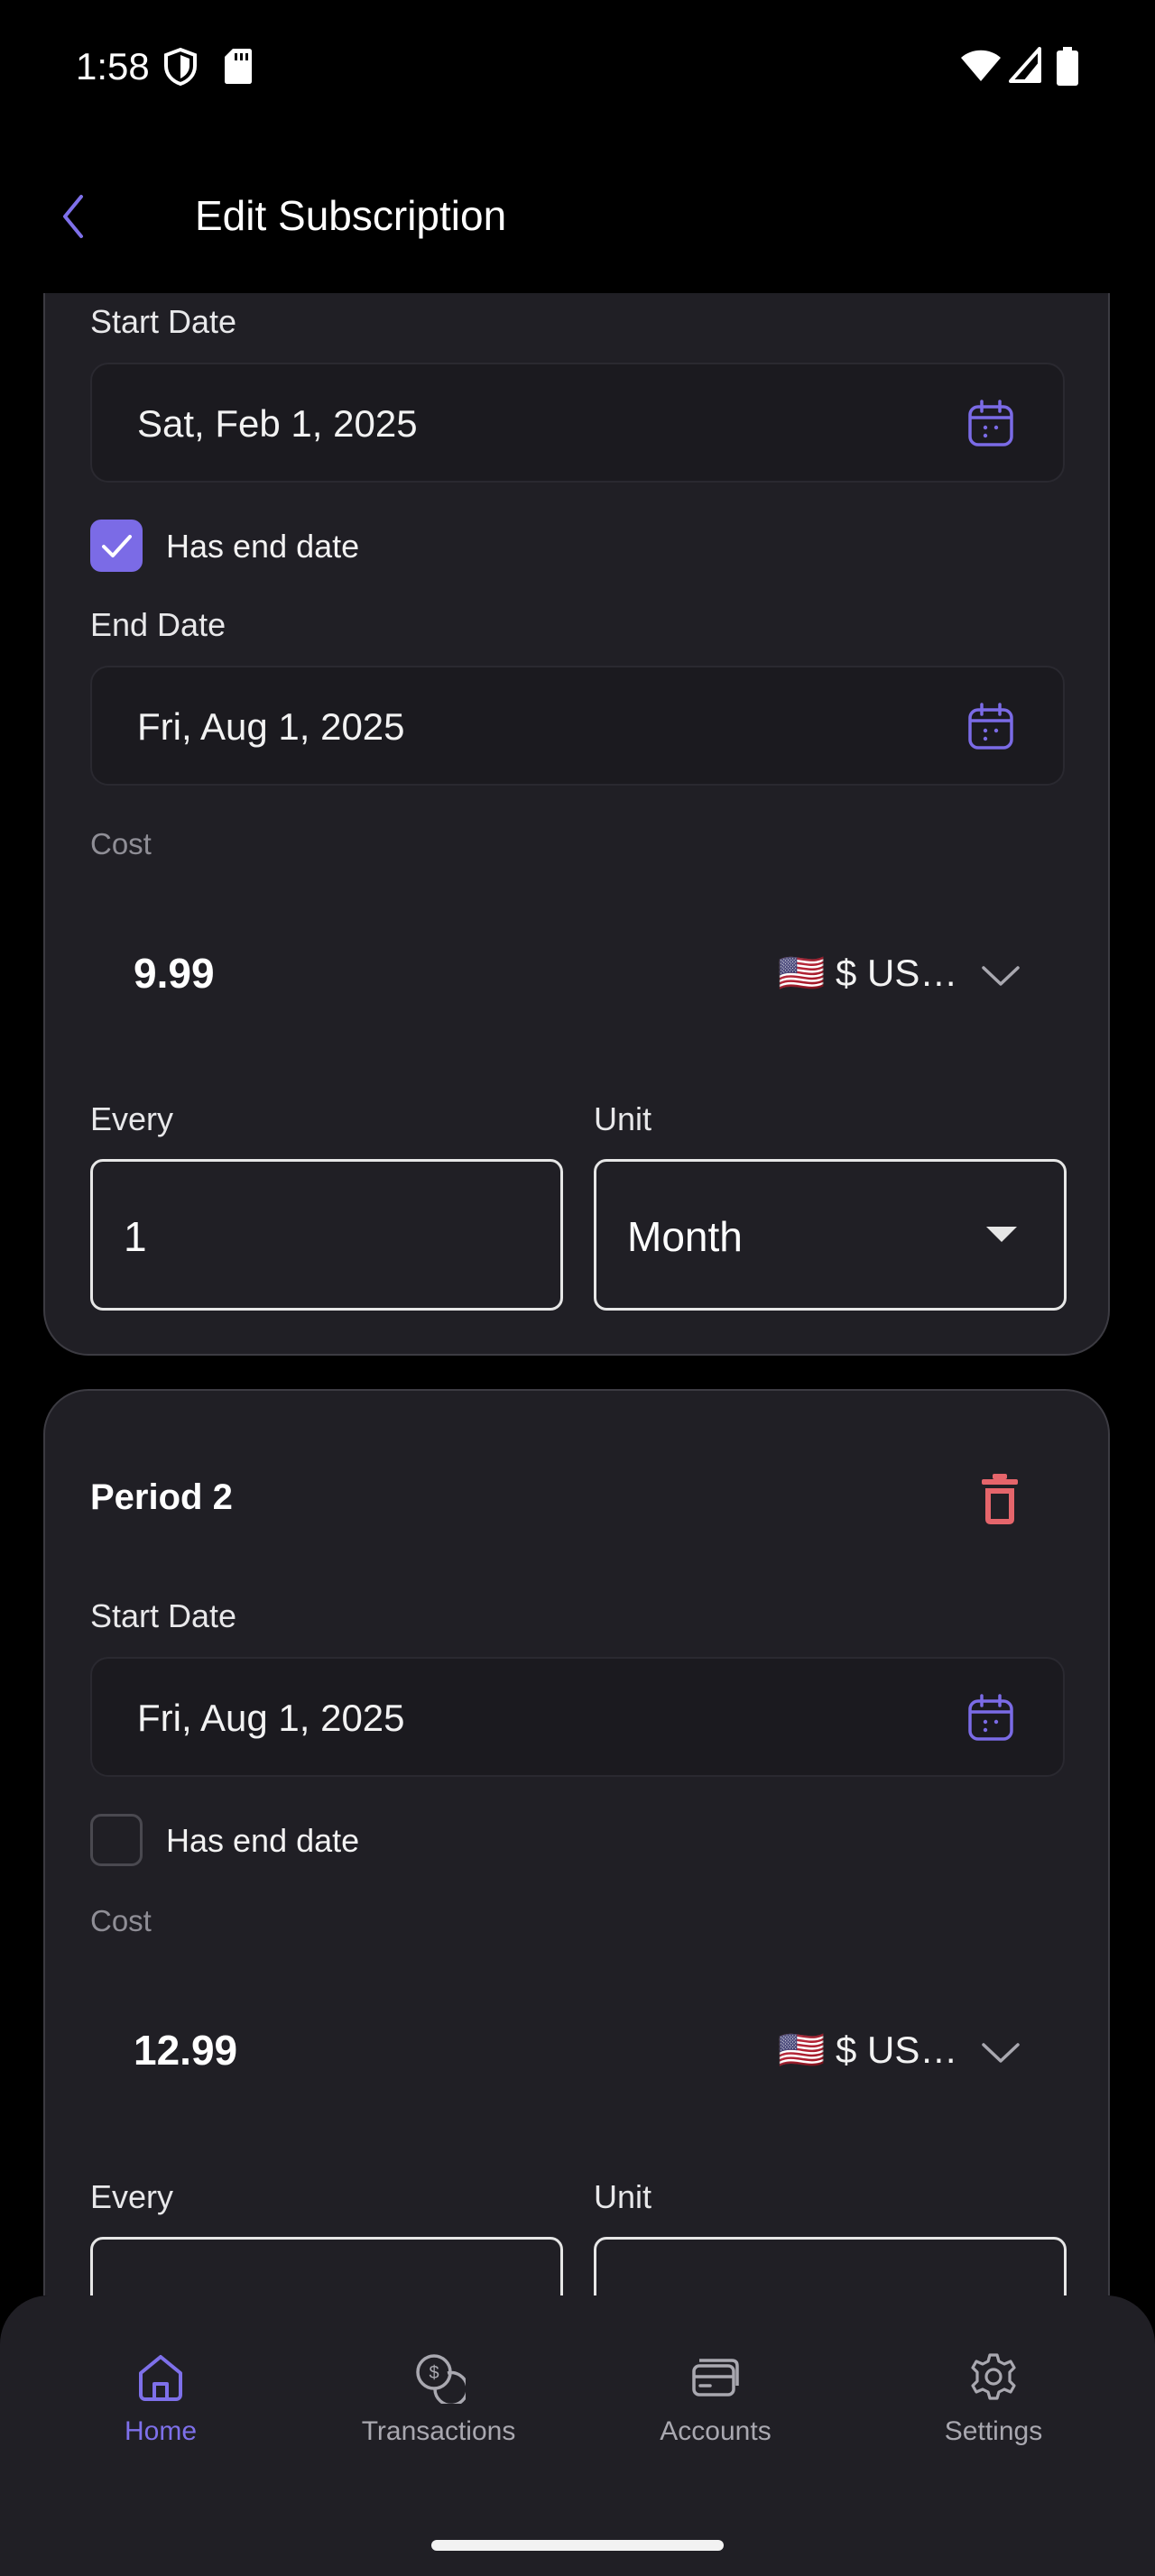 The width and height of the screenshot is (1155, 2576). Describe the element at coordinates (180, 67) in the screenshot. I see `shield-icon` at that location.